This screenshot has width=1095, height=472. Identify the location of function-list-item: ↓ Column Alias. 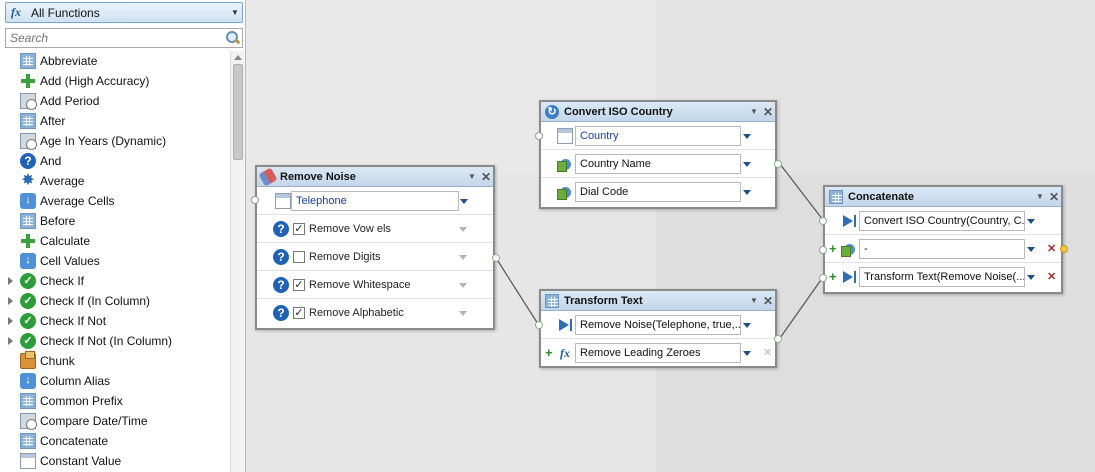
(115, 381).